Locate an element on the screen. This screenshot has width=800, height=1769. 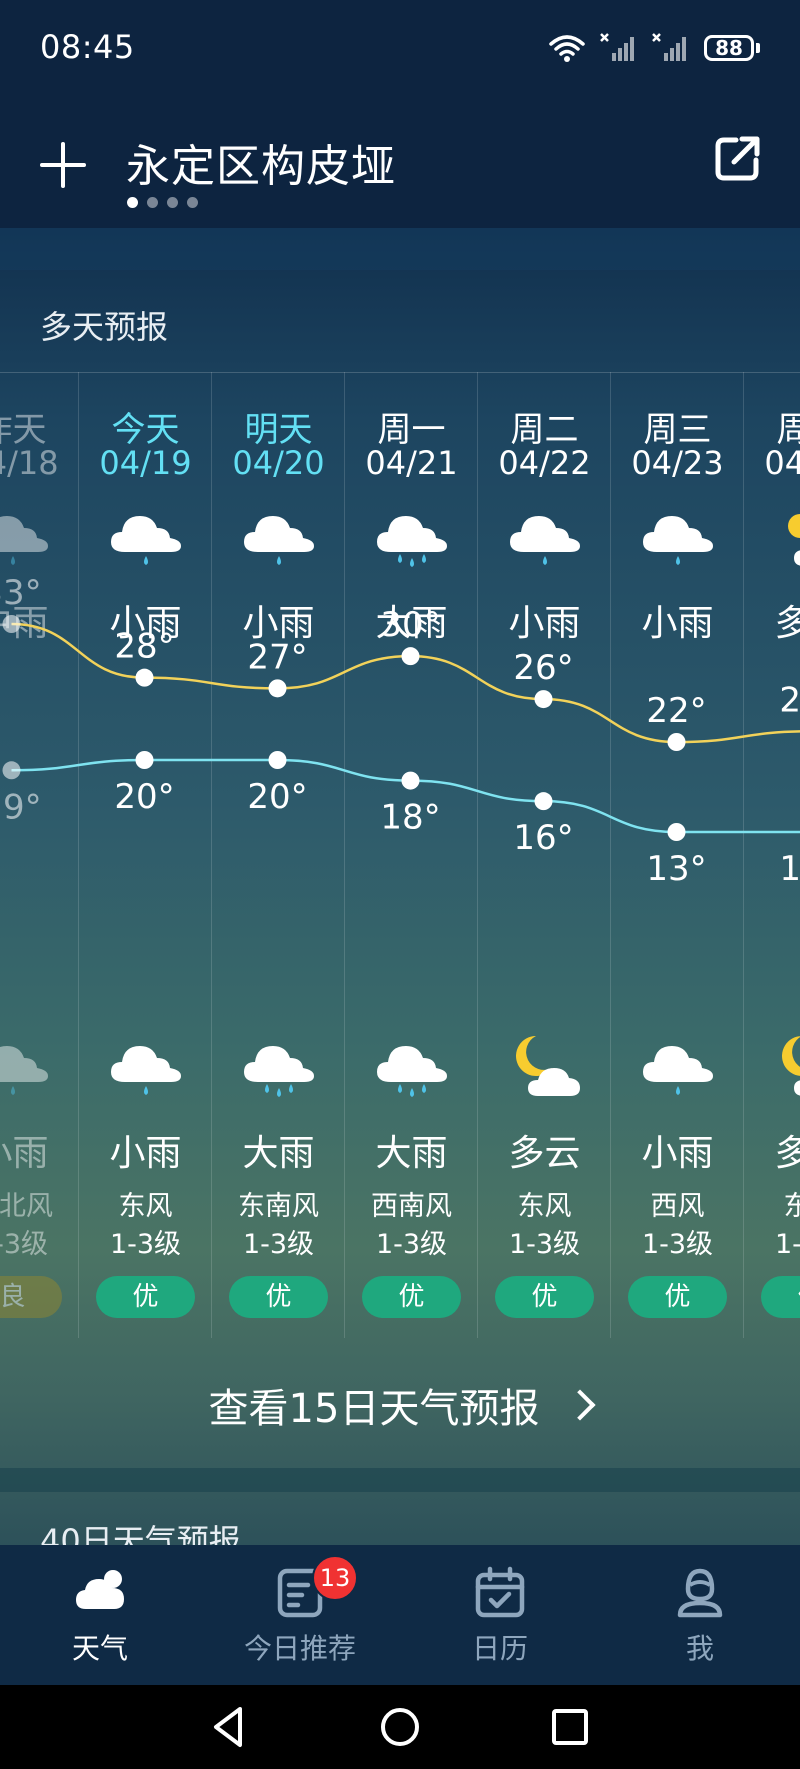
profile-icon is located at coordinates (700, 1593).